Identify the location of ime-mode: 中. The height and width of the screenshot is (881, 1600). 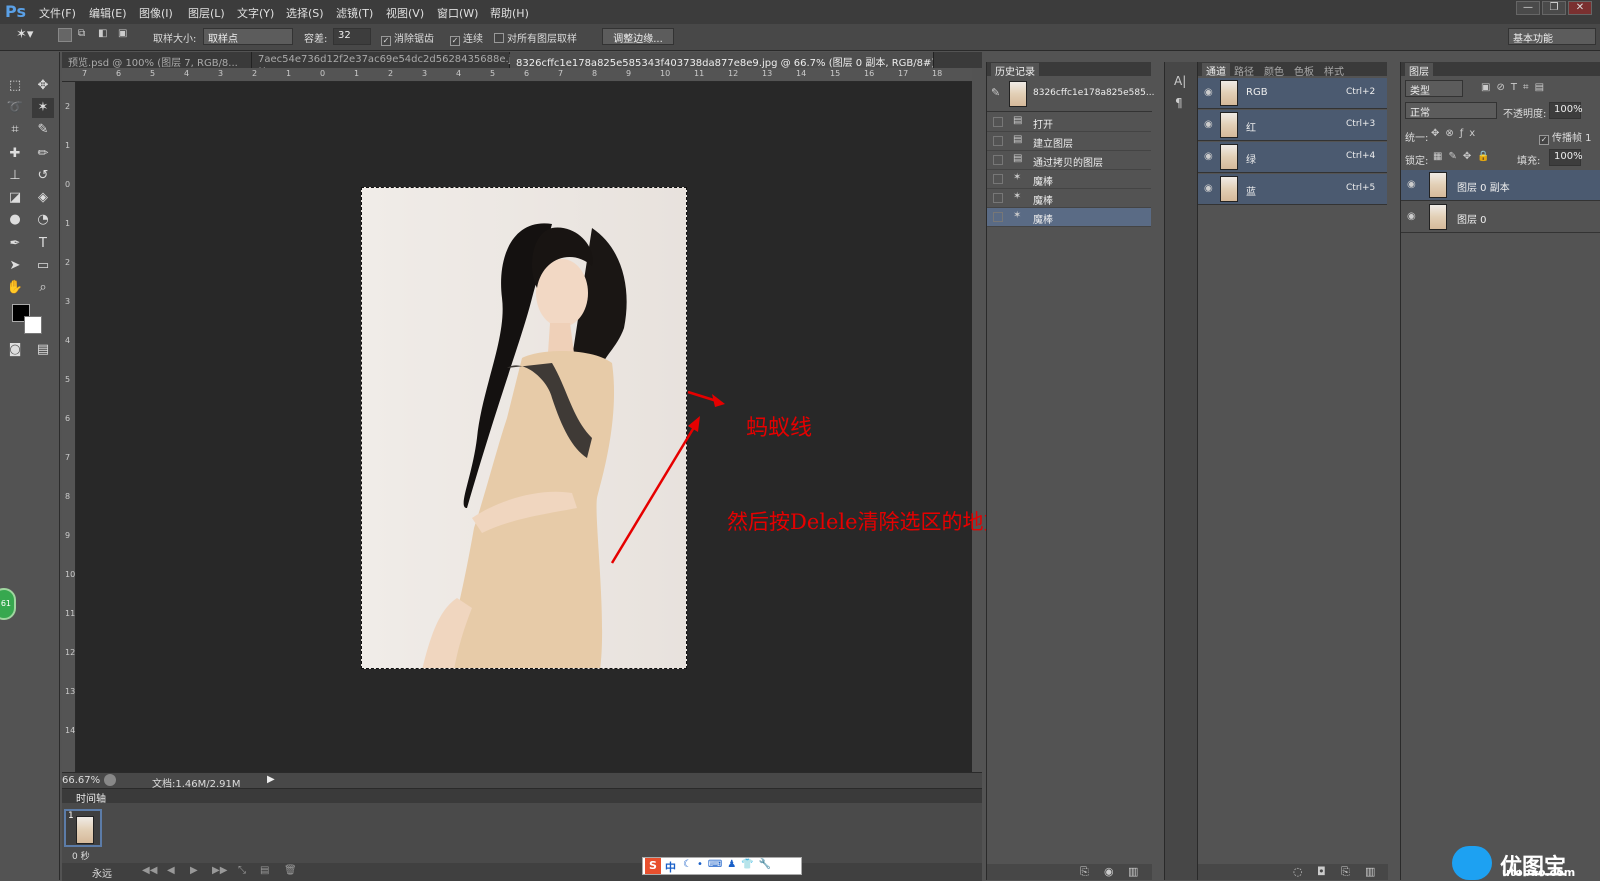
(670, 867).